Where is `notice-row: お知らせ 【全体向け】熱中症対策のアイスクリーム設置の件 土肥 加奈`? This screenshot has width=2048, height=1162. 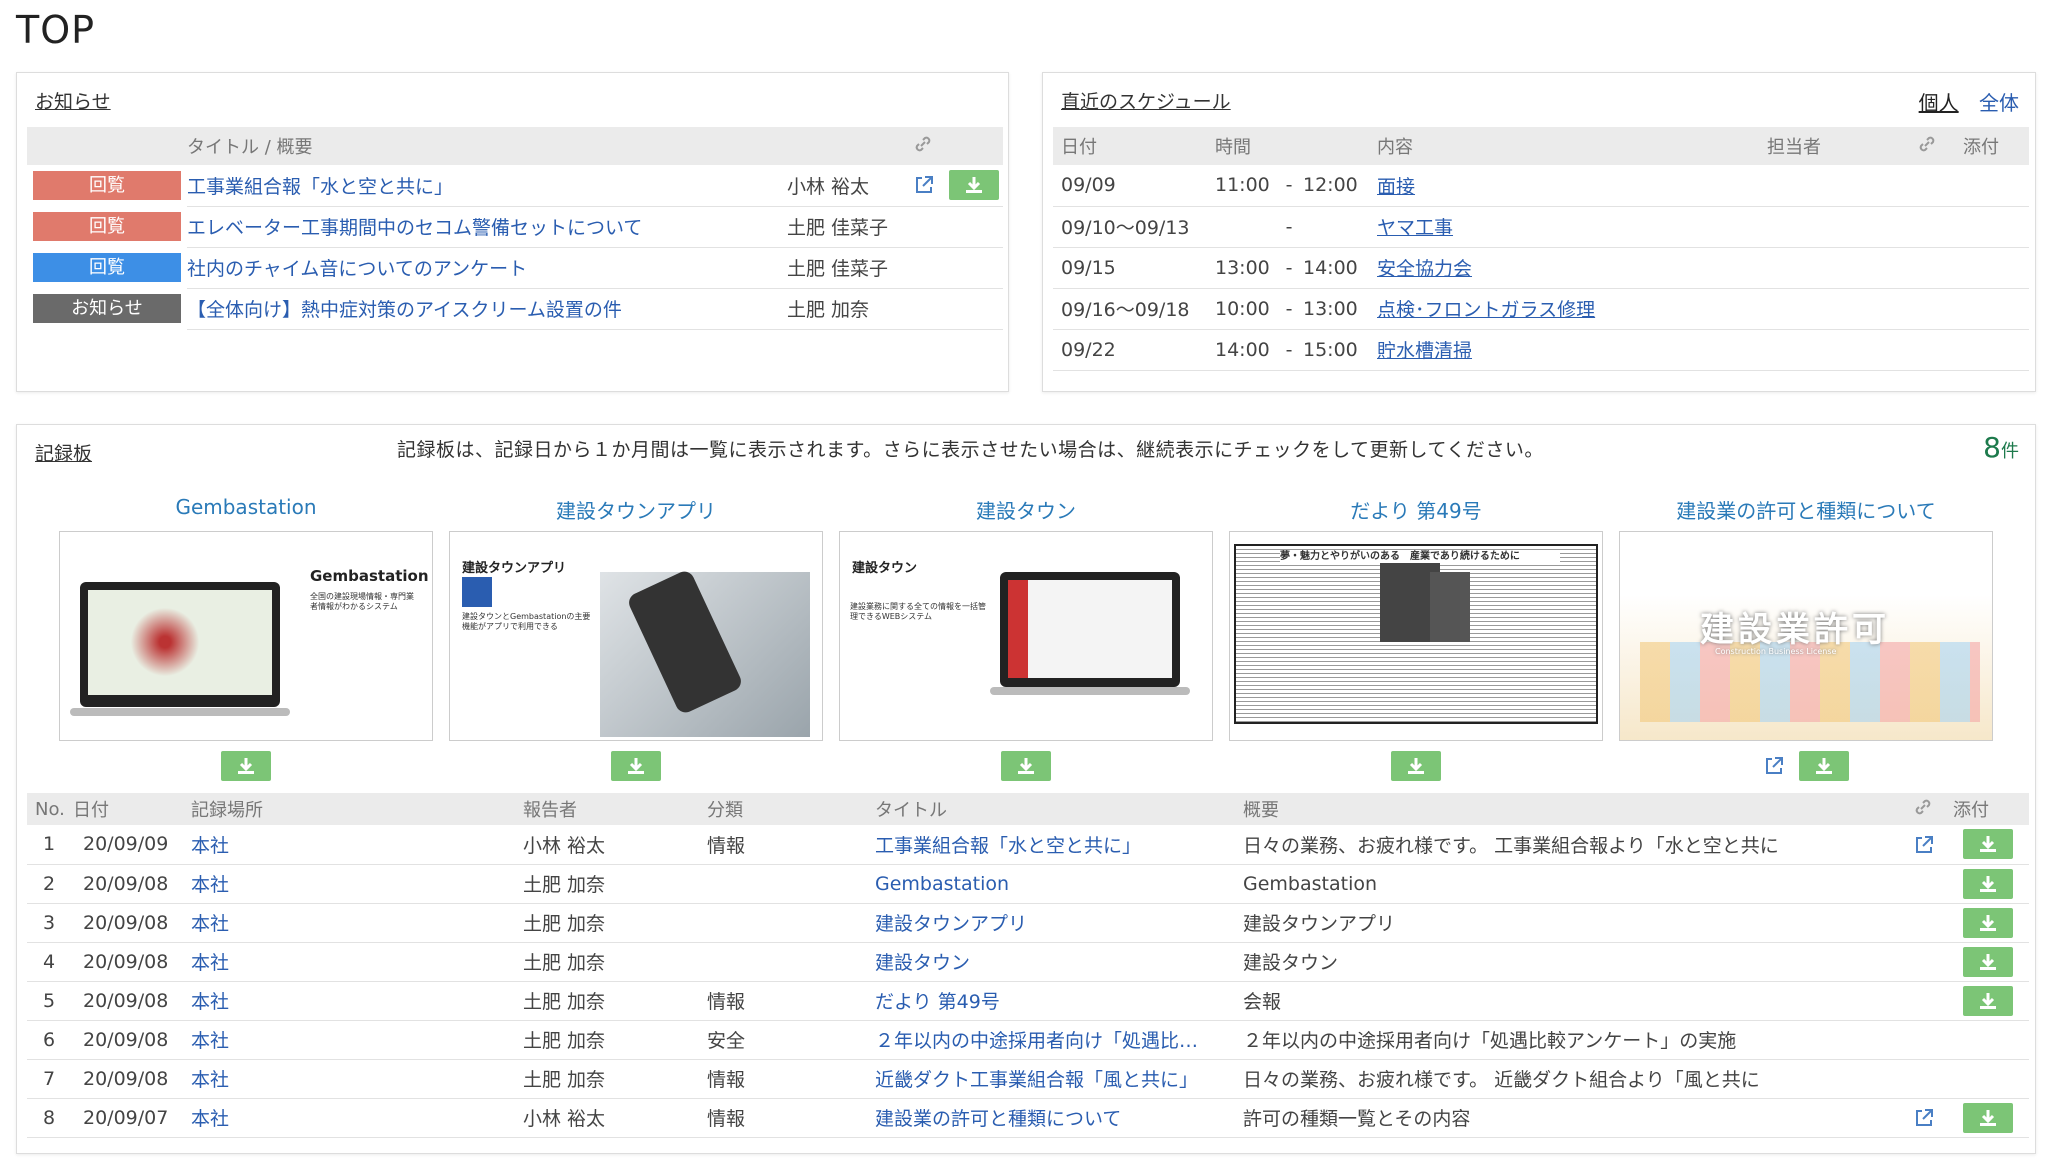 notice-row: お知らせ 【全体向け】熱中症対策のアイスクリーム設置の件 土肥 加奈 is located at coordinates (515, 309).